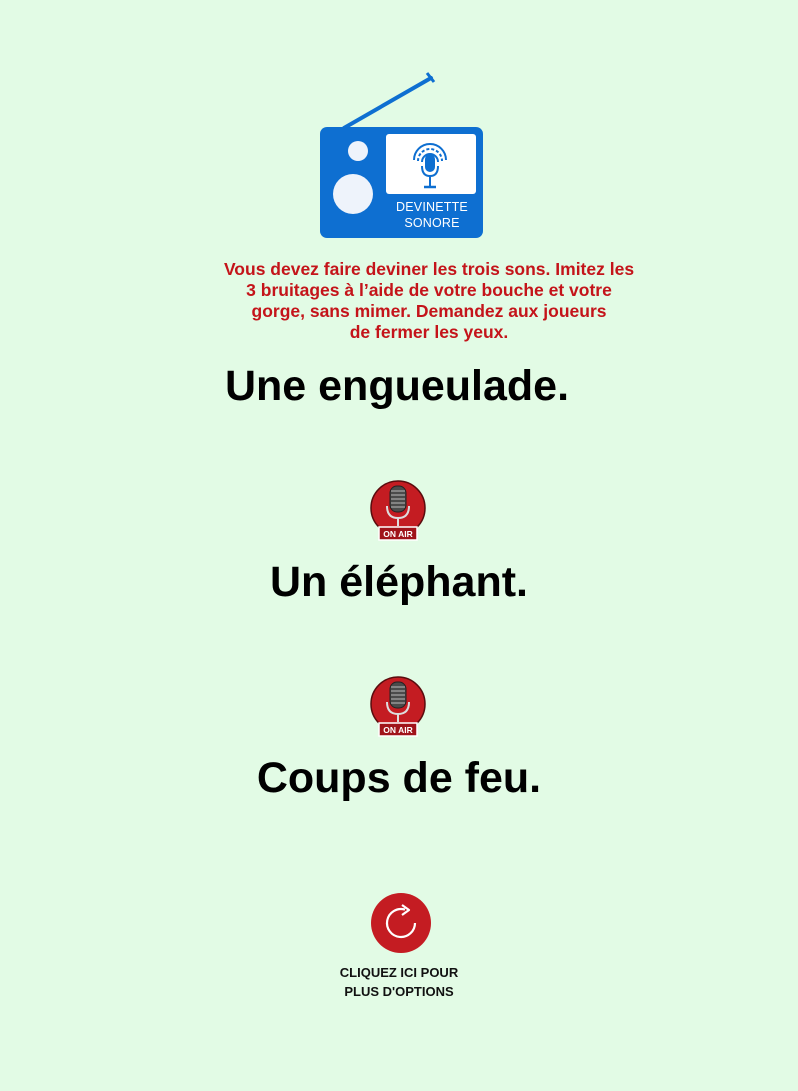 This screenshot has width=798, height=1091. What do you see at coordinates (358, 151) in the screenshot?
I see `radio-speaker-small` at bounding box center [358, 151].